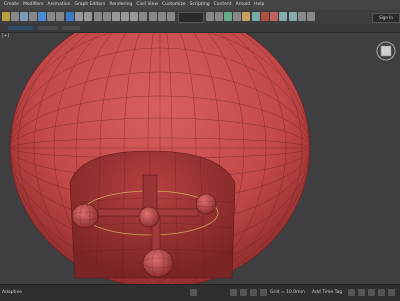  I want to click on scale-icon, so click(88, 16).